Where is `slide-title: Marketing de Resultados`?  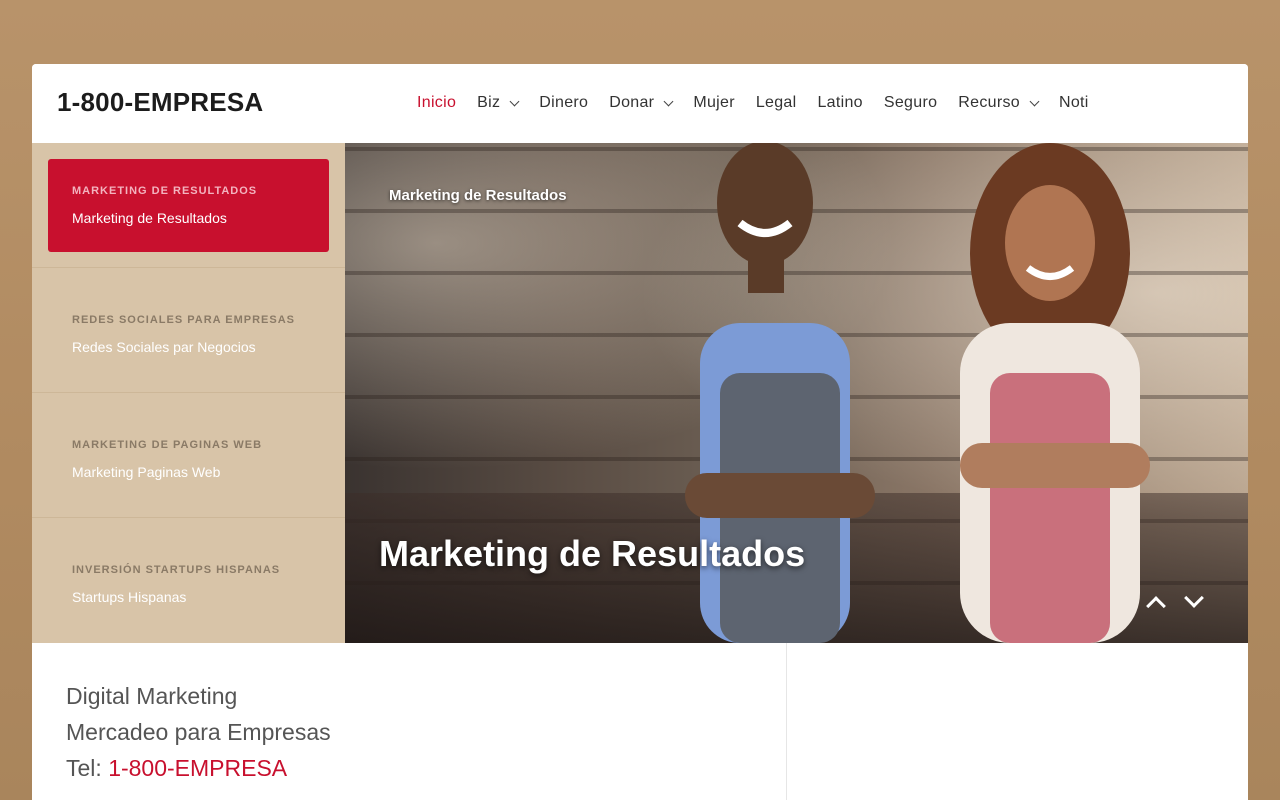 slide-title: Marketing de Resultados is located at coordinates (592, 553).